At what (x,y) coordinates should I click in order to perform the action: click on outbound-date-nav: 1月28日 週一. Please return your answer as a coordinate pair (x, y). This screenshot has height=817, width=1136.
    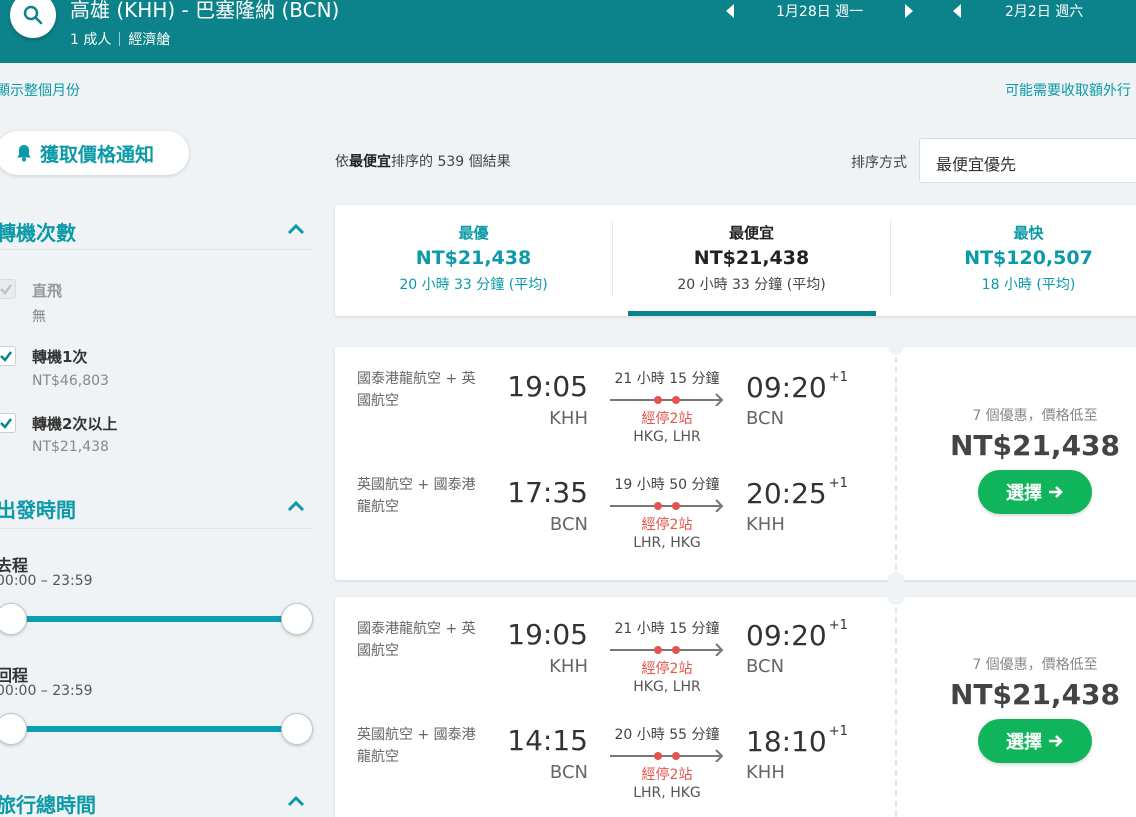
    Looking at the image, I should click on (820, 11).